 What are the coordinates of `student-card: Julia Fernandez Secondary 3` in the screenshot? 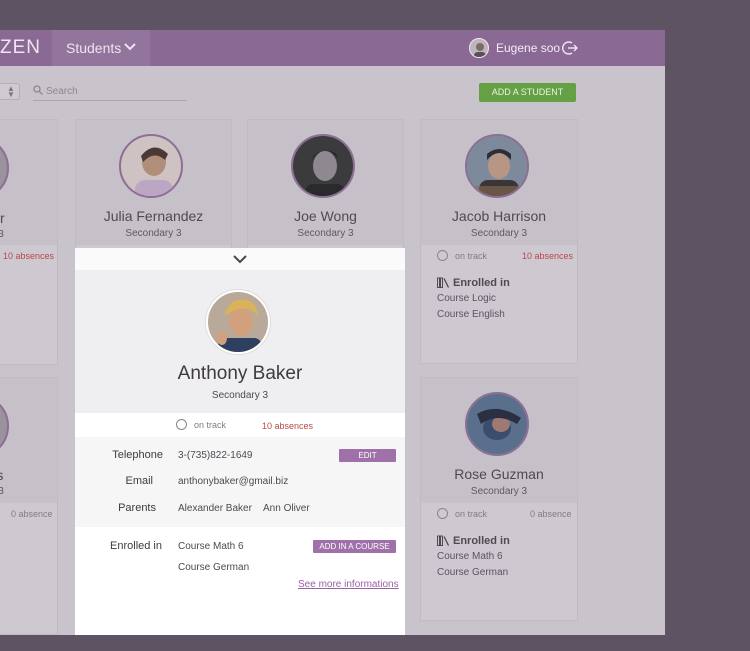 It's located at (153, 186).